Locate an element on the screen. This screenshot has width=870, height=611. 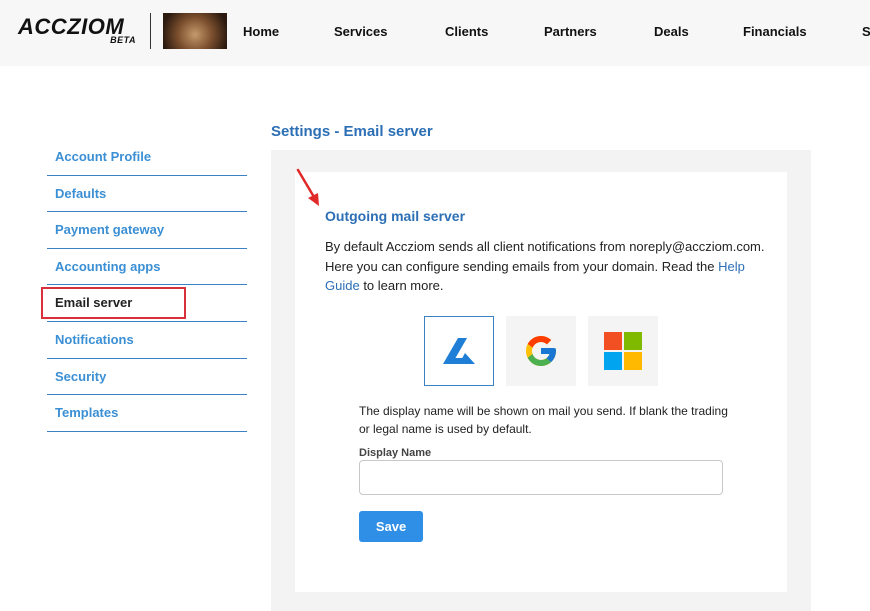
accziom-logo-icon is located at coordinates (459, 351).